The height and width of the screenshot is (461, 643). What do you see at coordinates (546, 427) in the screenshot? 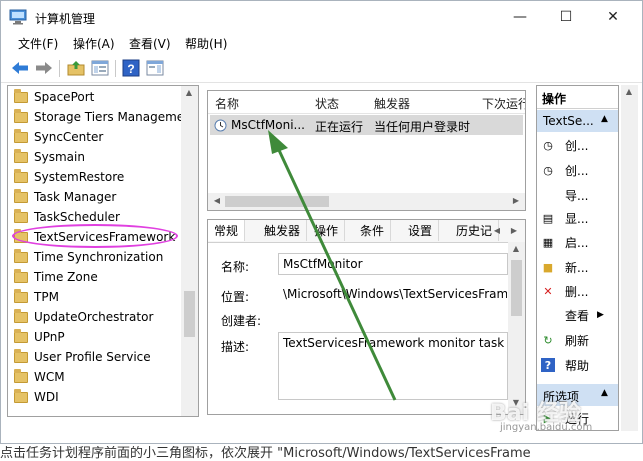
I see `baidu-watermark-url: jingyan.baidu.com` at bounding box center [546, 427].